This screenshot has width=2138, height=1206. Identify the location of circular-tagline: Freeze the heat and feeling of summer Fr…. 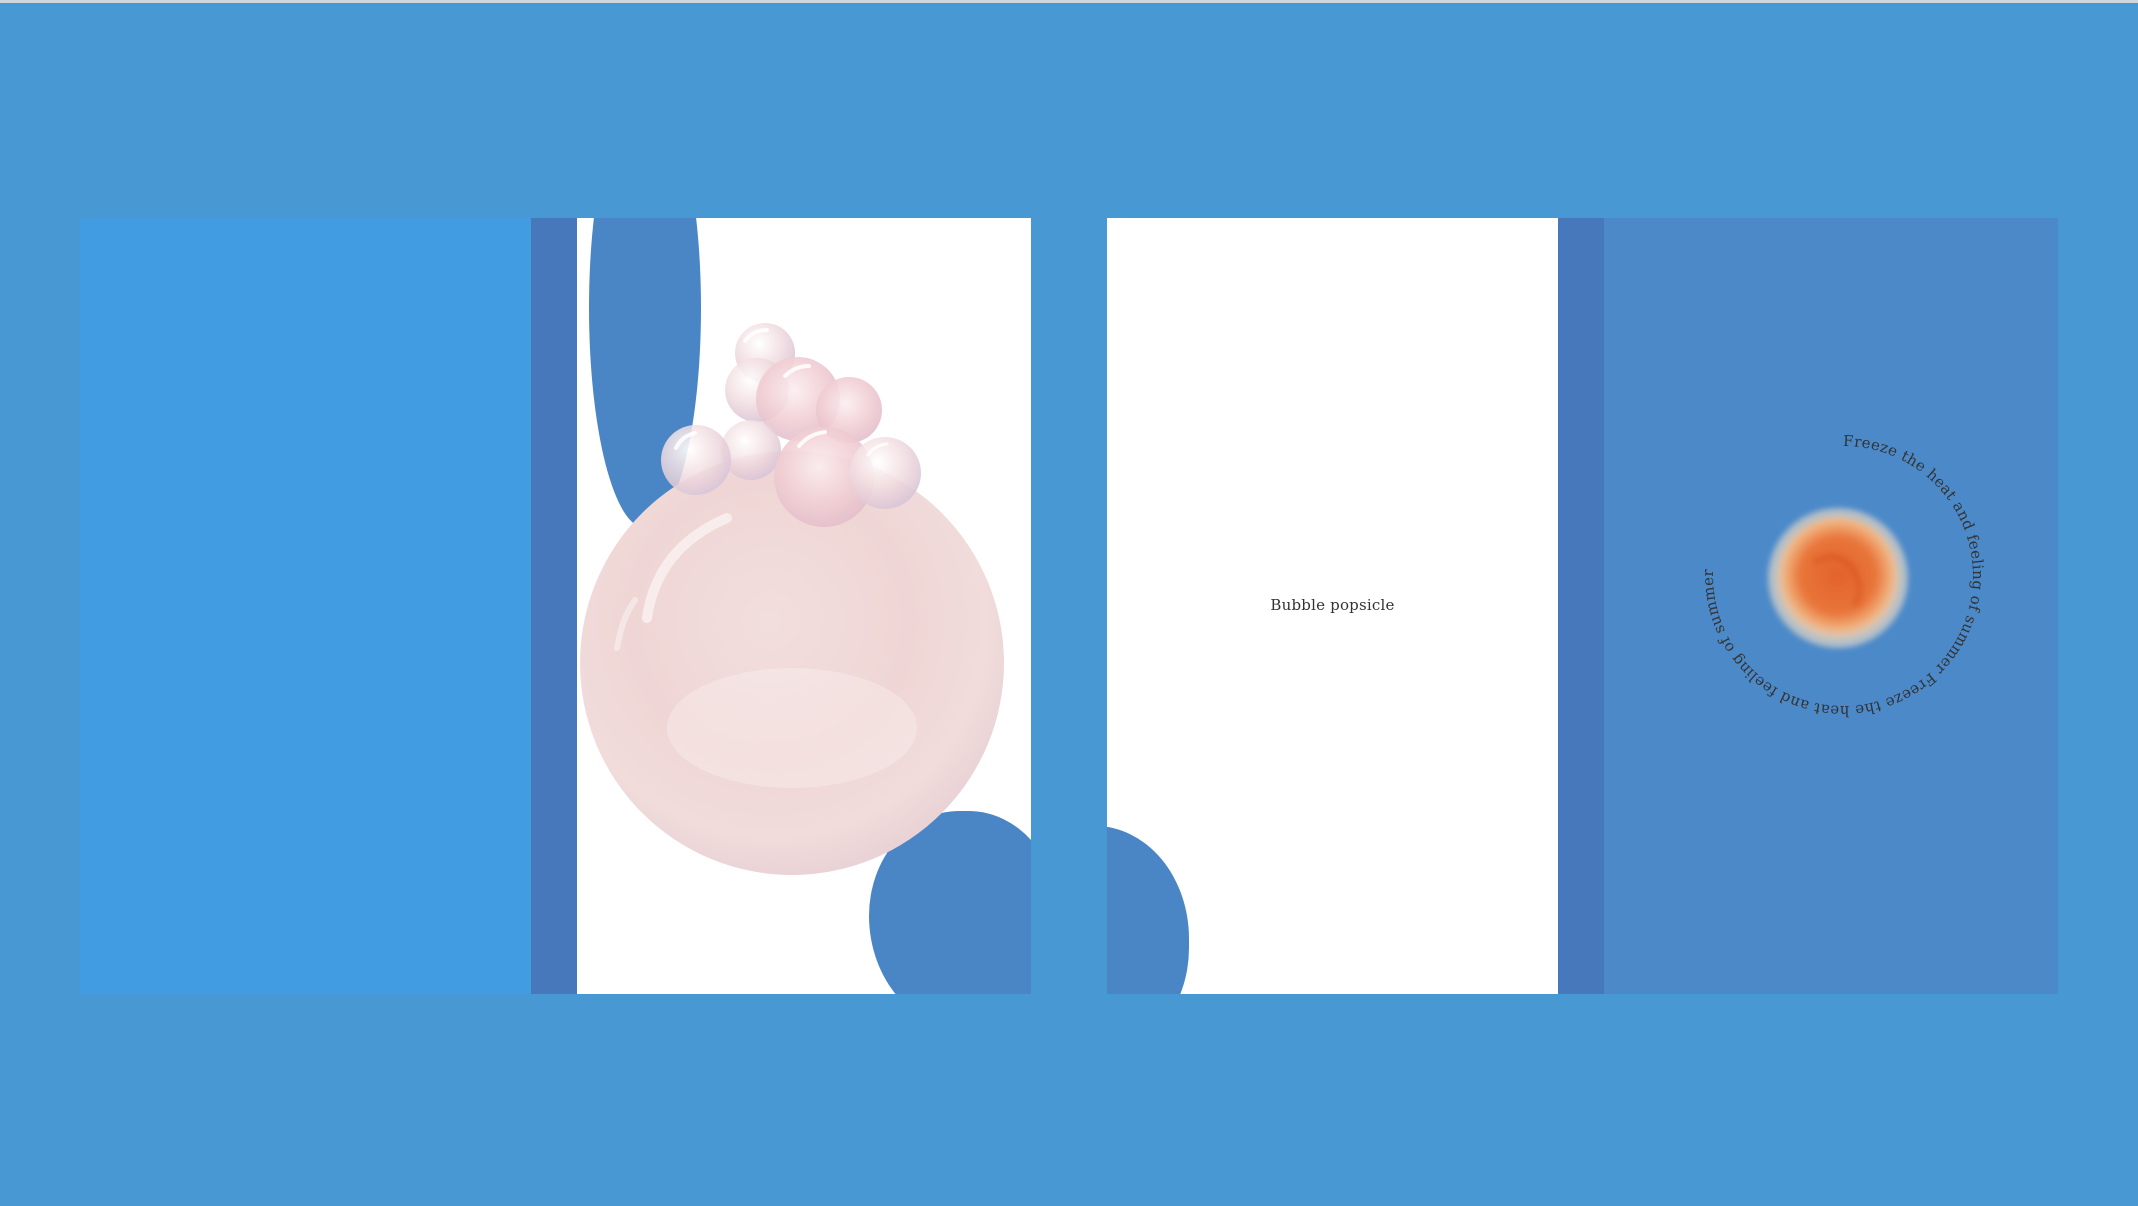
(1843, 576).